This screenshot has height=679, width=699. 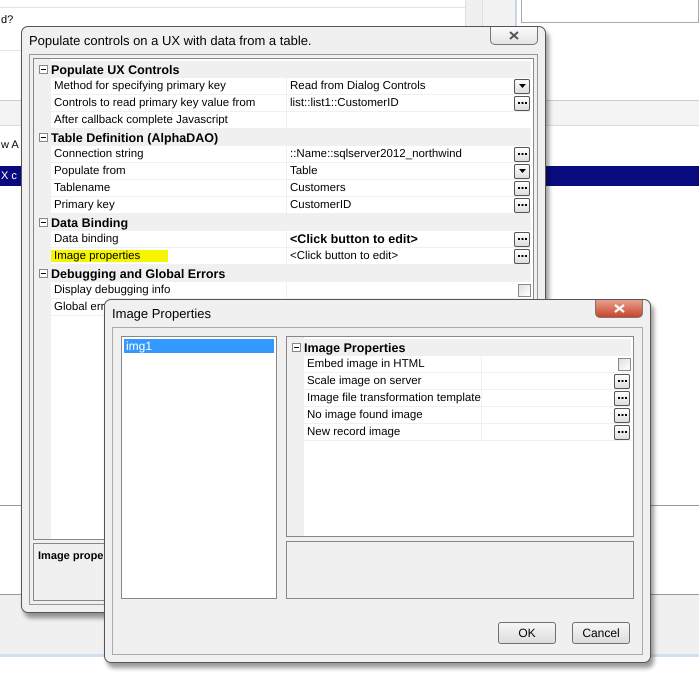 I want to click on property-value: CustomerID, so click(x=321, y=205).